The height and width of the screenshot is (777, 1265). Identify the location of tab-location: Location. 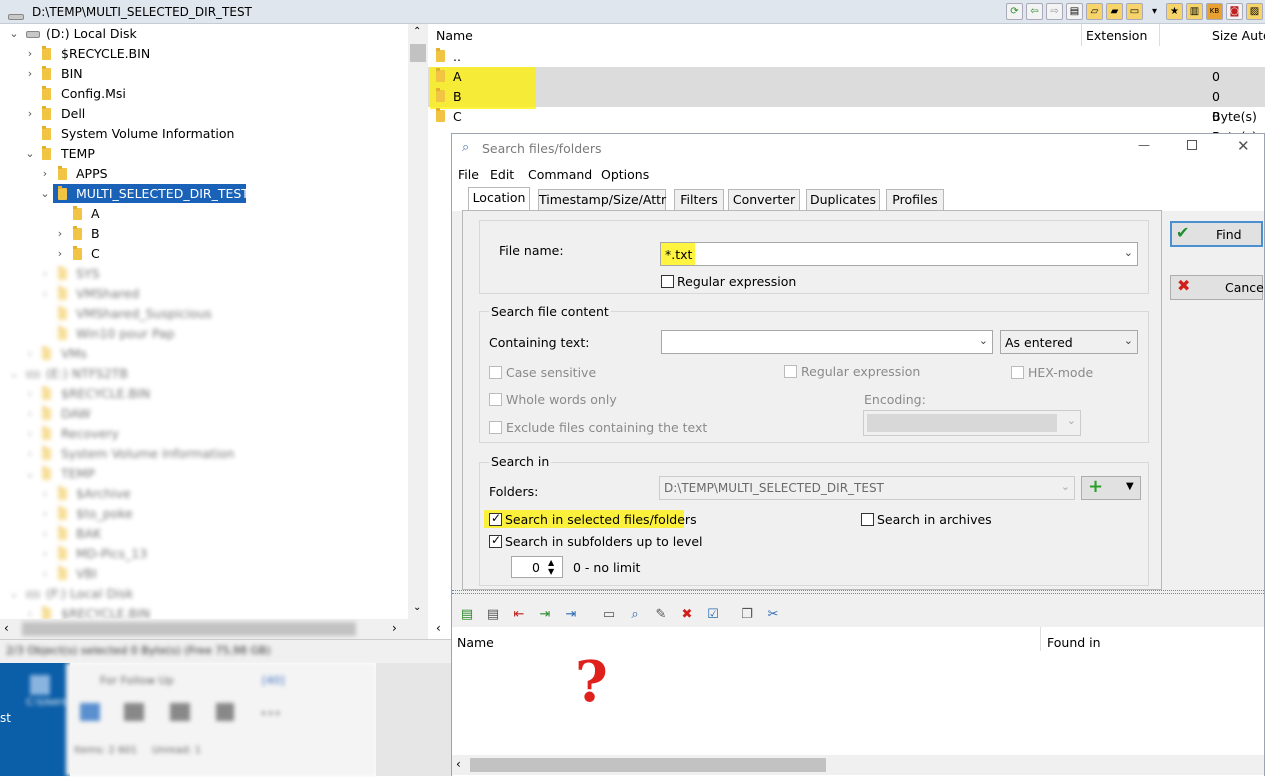
(499, 198).